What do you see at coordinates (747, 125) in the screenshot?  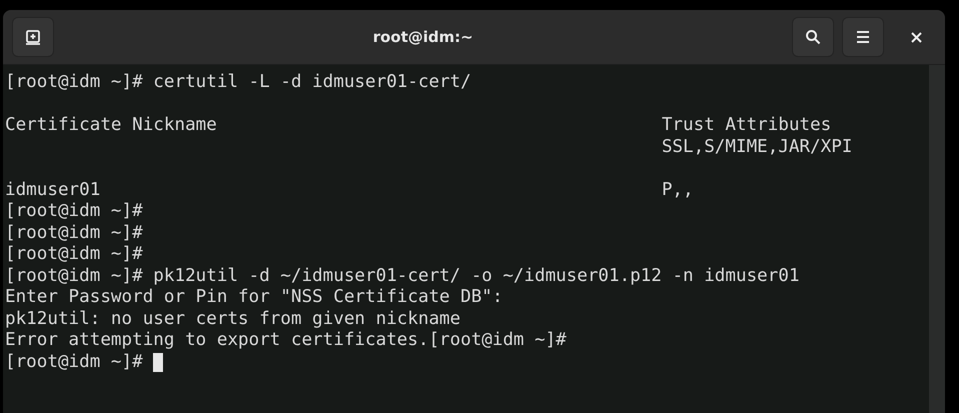 I see `terminal-cell: Trust Attributes` at bounding box center [747, 125].